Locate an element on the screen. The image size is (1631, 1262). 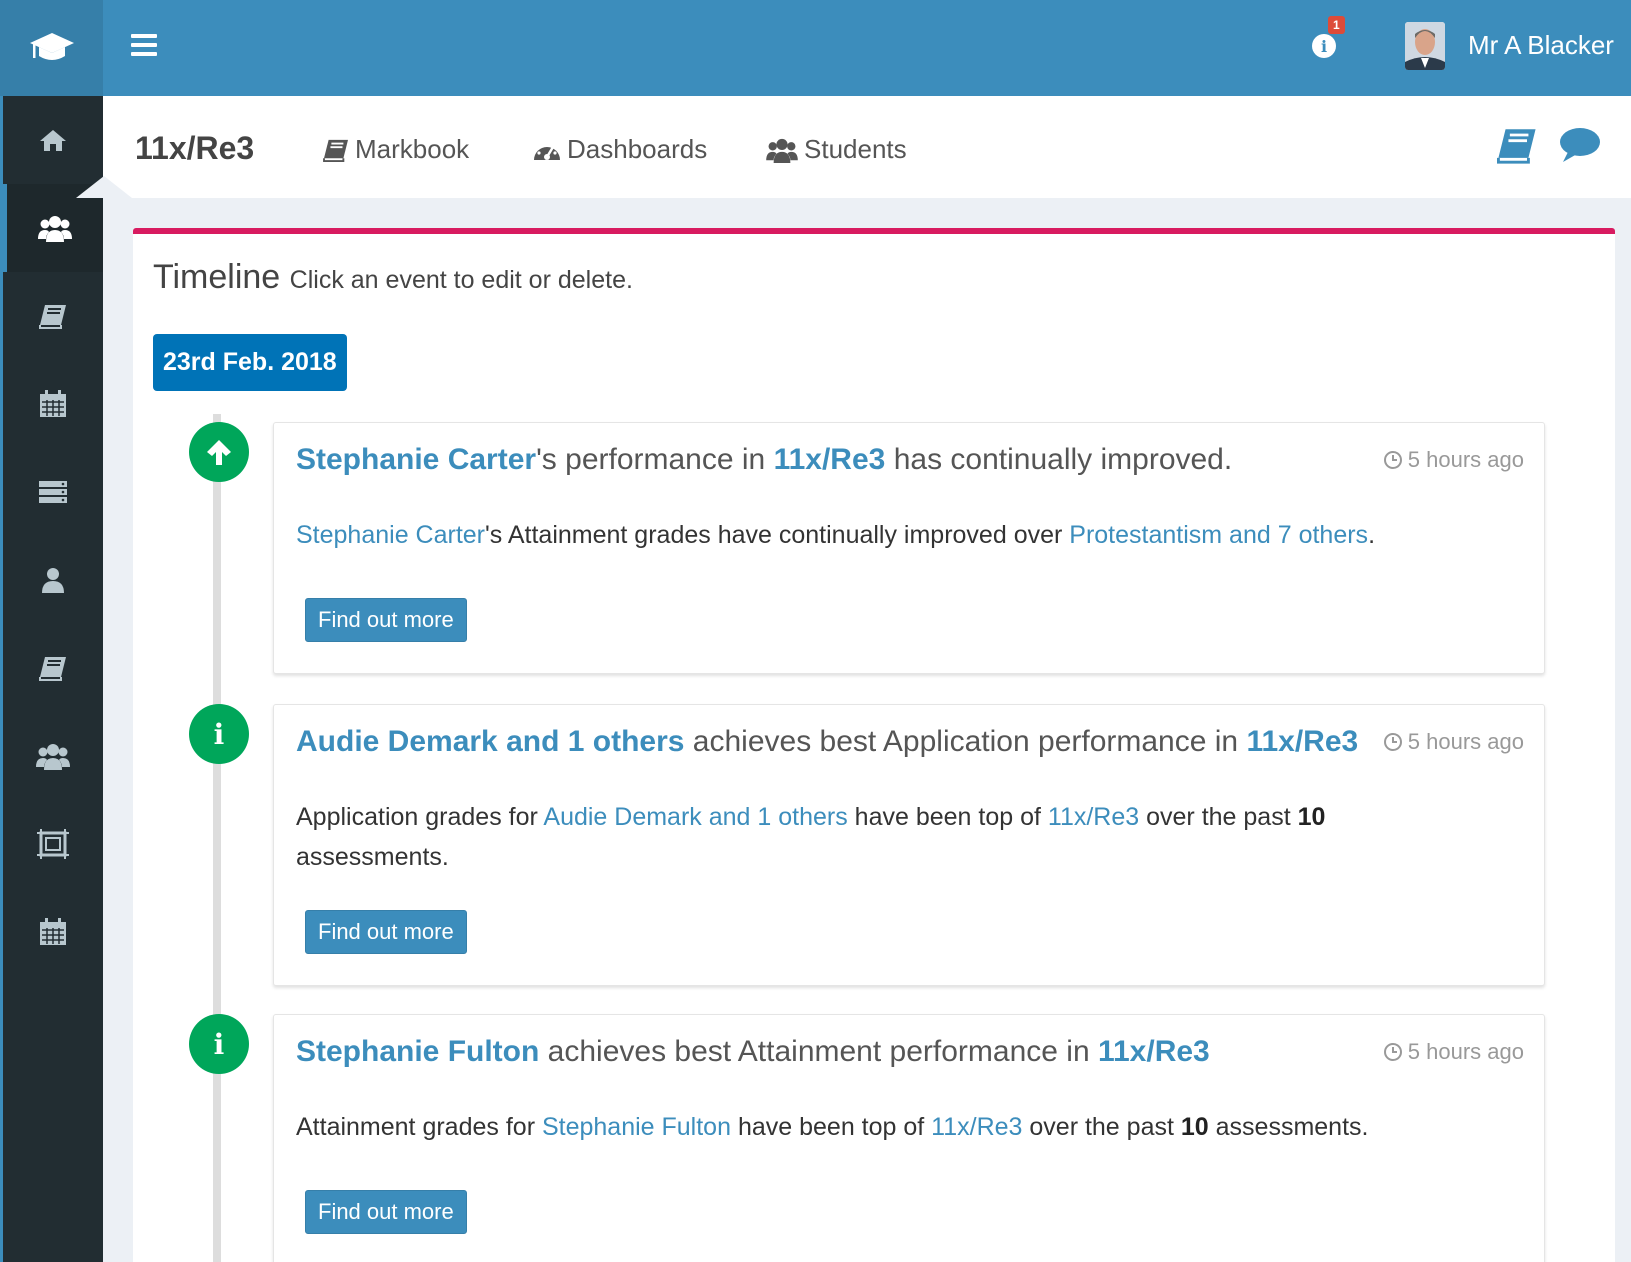
tab-dashboards: Dashboards is located at coordinates (620, 149).